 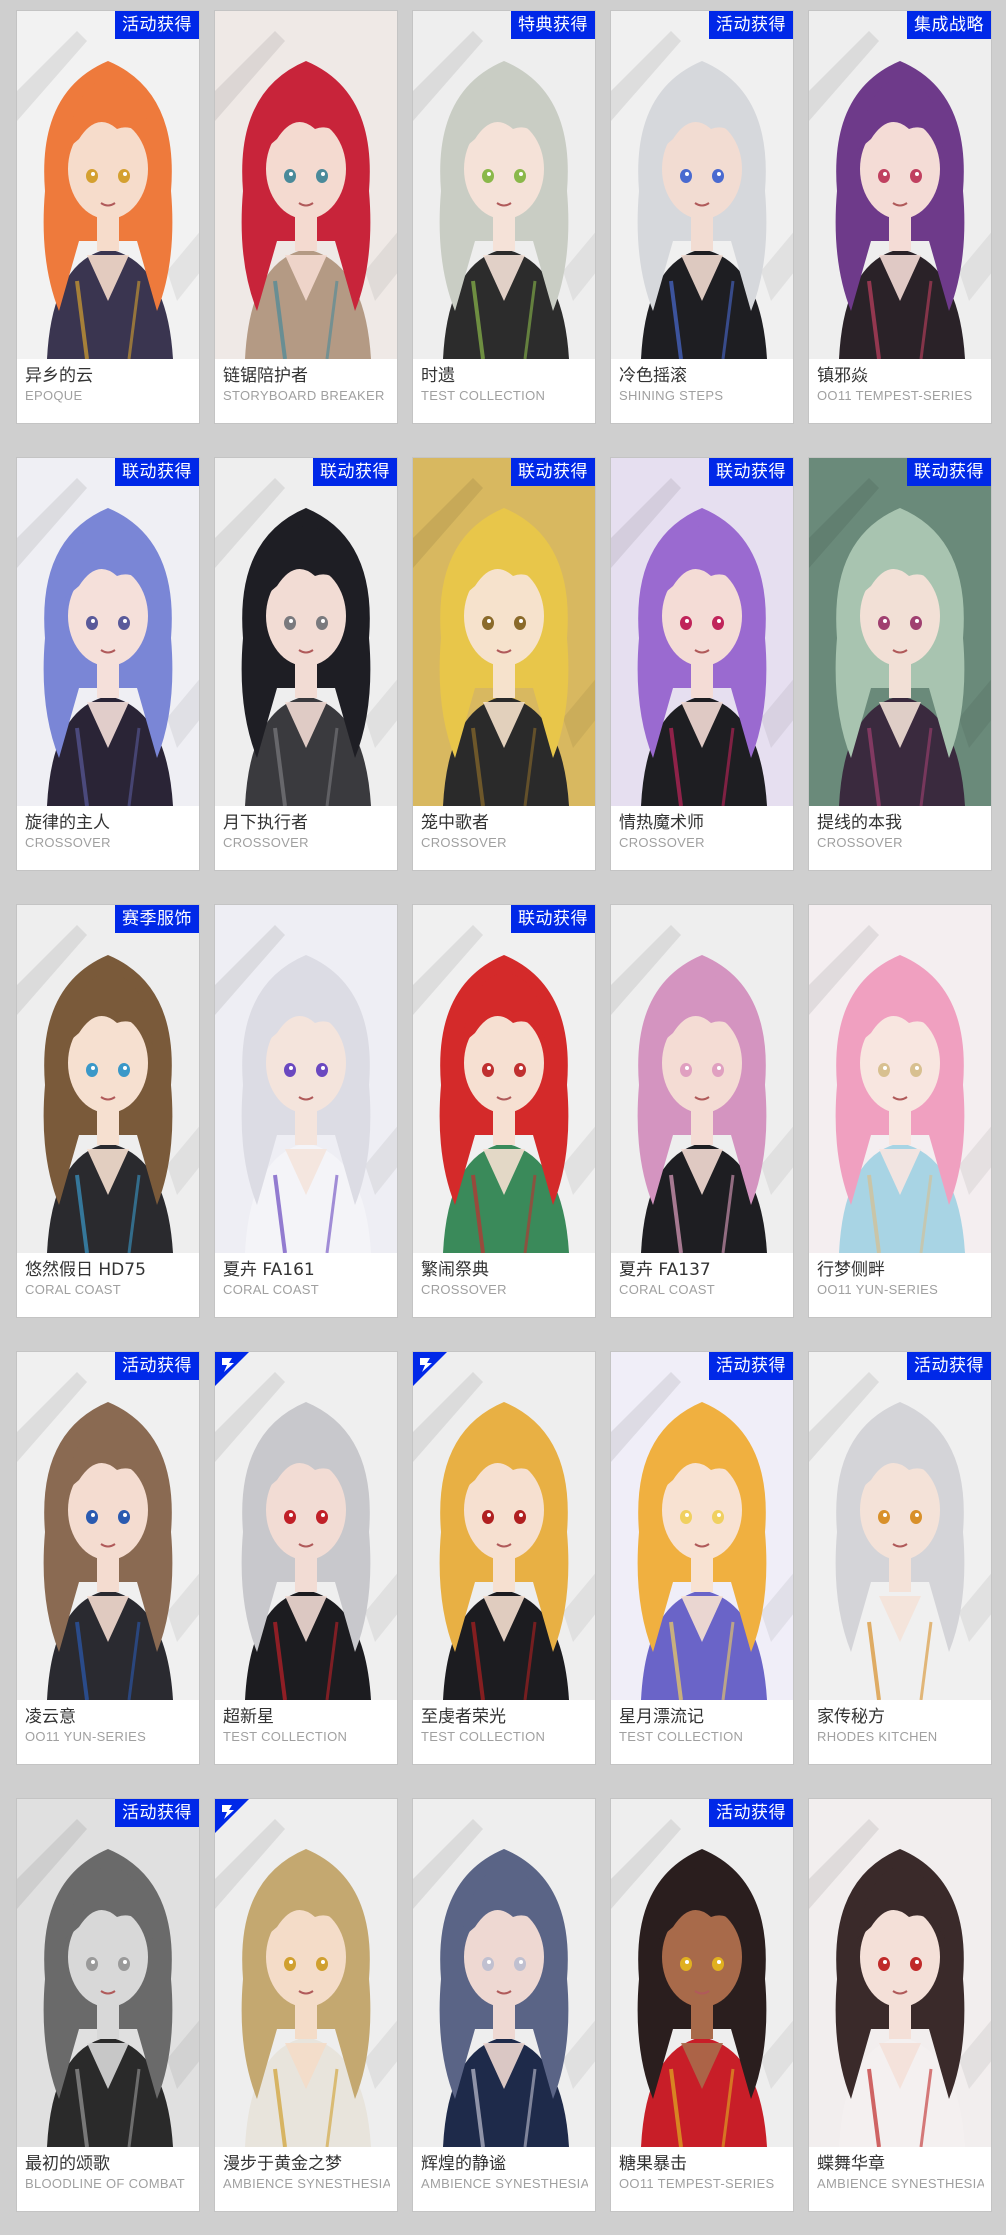 What do you see at coordinates (851, 1270) in the screenshot?
I see `skin-name: 行梦侧畔` at bounding box center [851, 1270].